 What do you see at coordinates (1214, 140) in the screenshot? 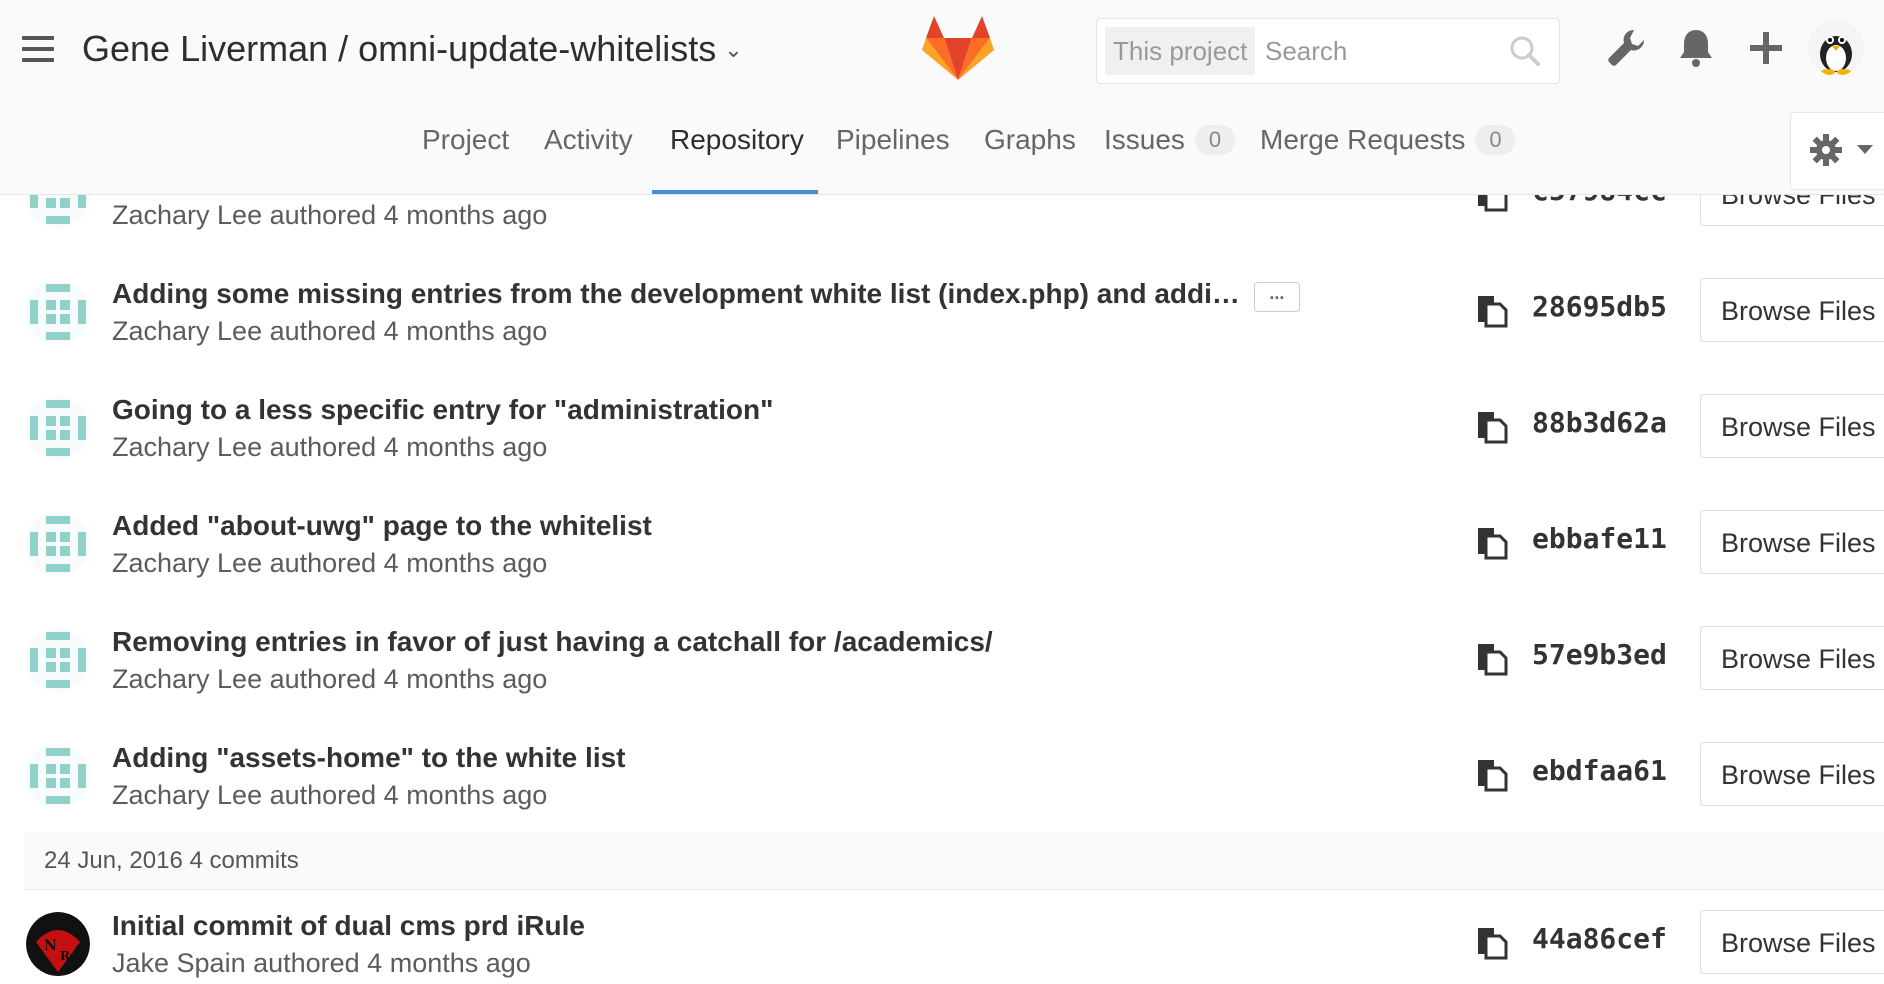
I see `issues-count-badge: 0` at bounding box center [1214, 140].